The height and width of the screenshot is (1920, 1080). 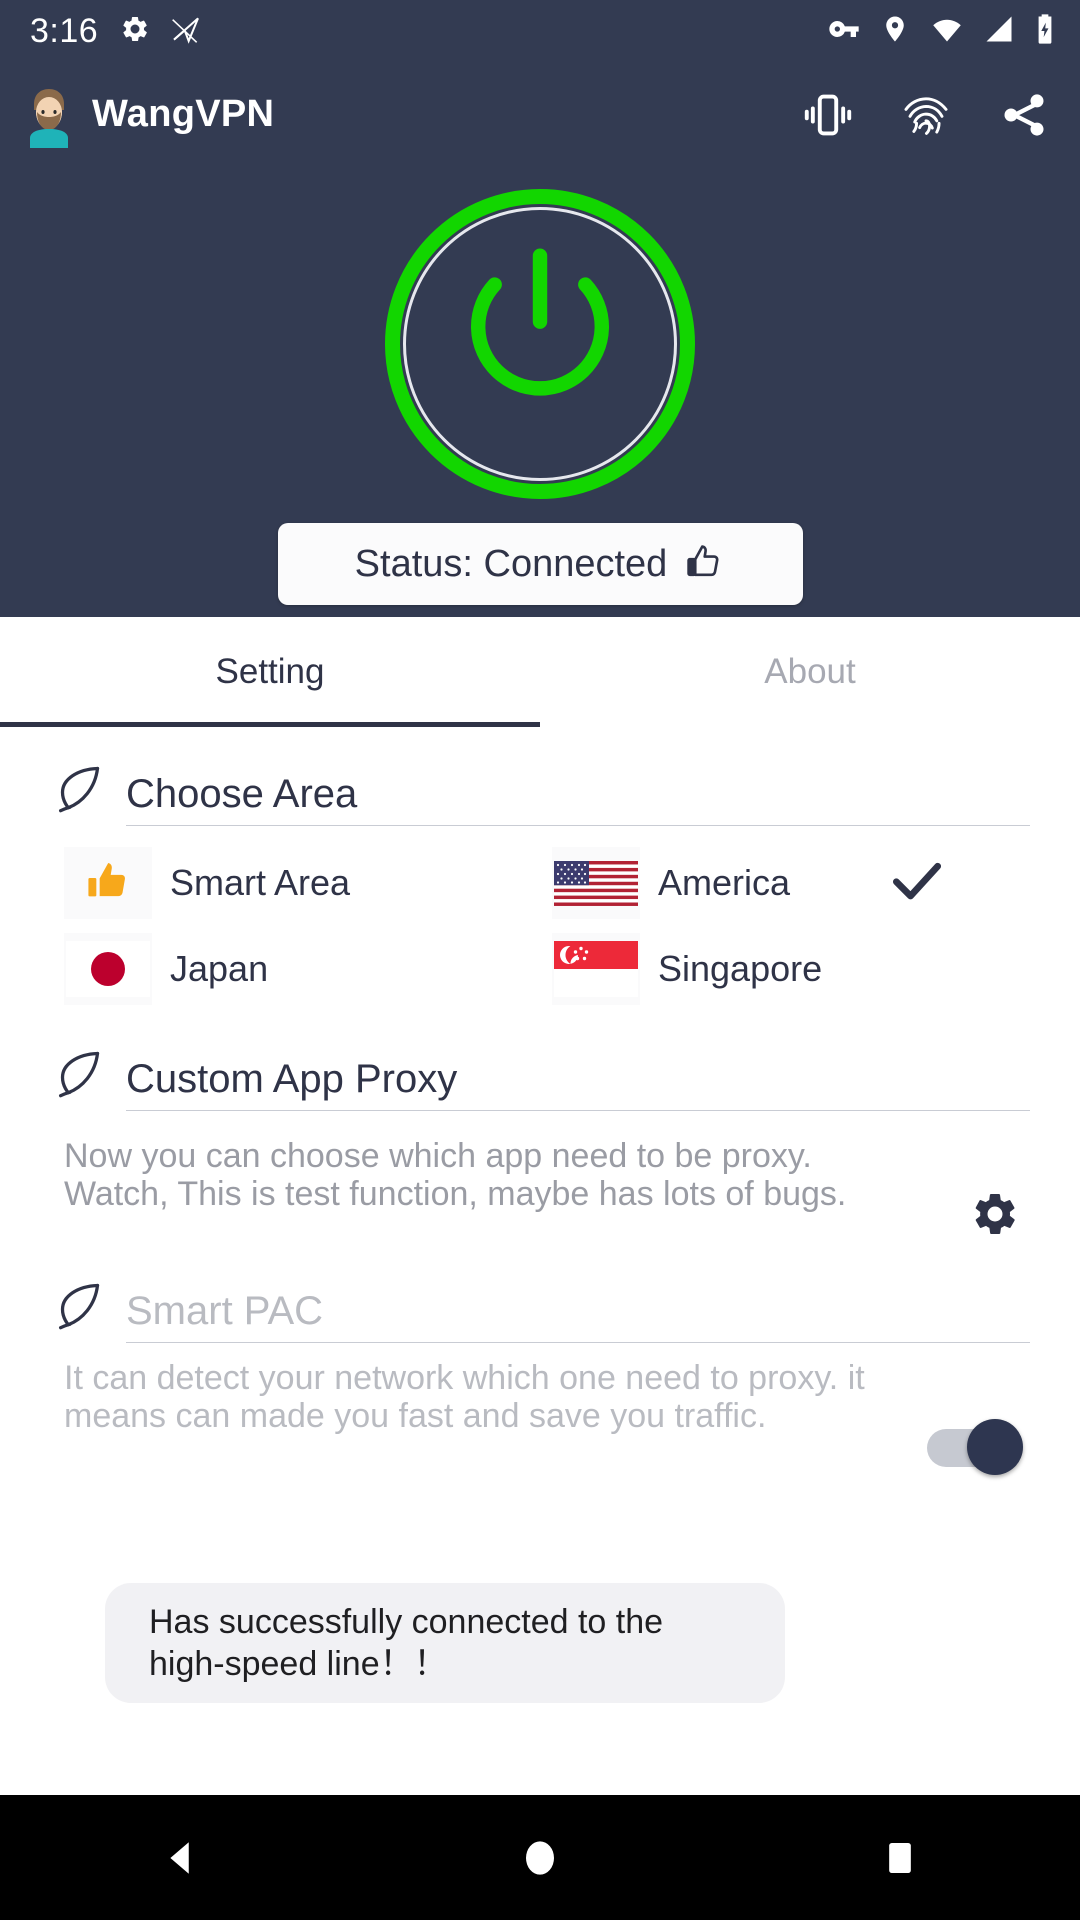 What do you see at coordinates (161, 31) in the screenshot?
I see `status-bar-notification-icons` at bounding box center [161, 31].